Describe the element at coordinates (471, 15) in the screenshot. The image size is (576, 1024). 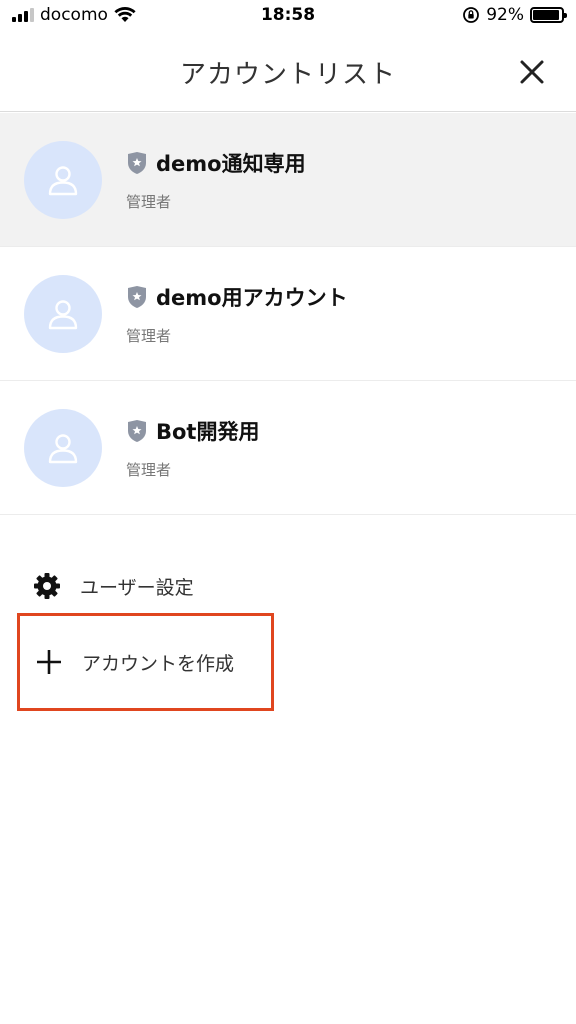
I see `orientation-lock-icon` at that location.